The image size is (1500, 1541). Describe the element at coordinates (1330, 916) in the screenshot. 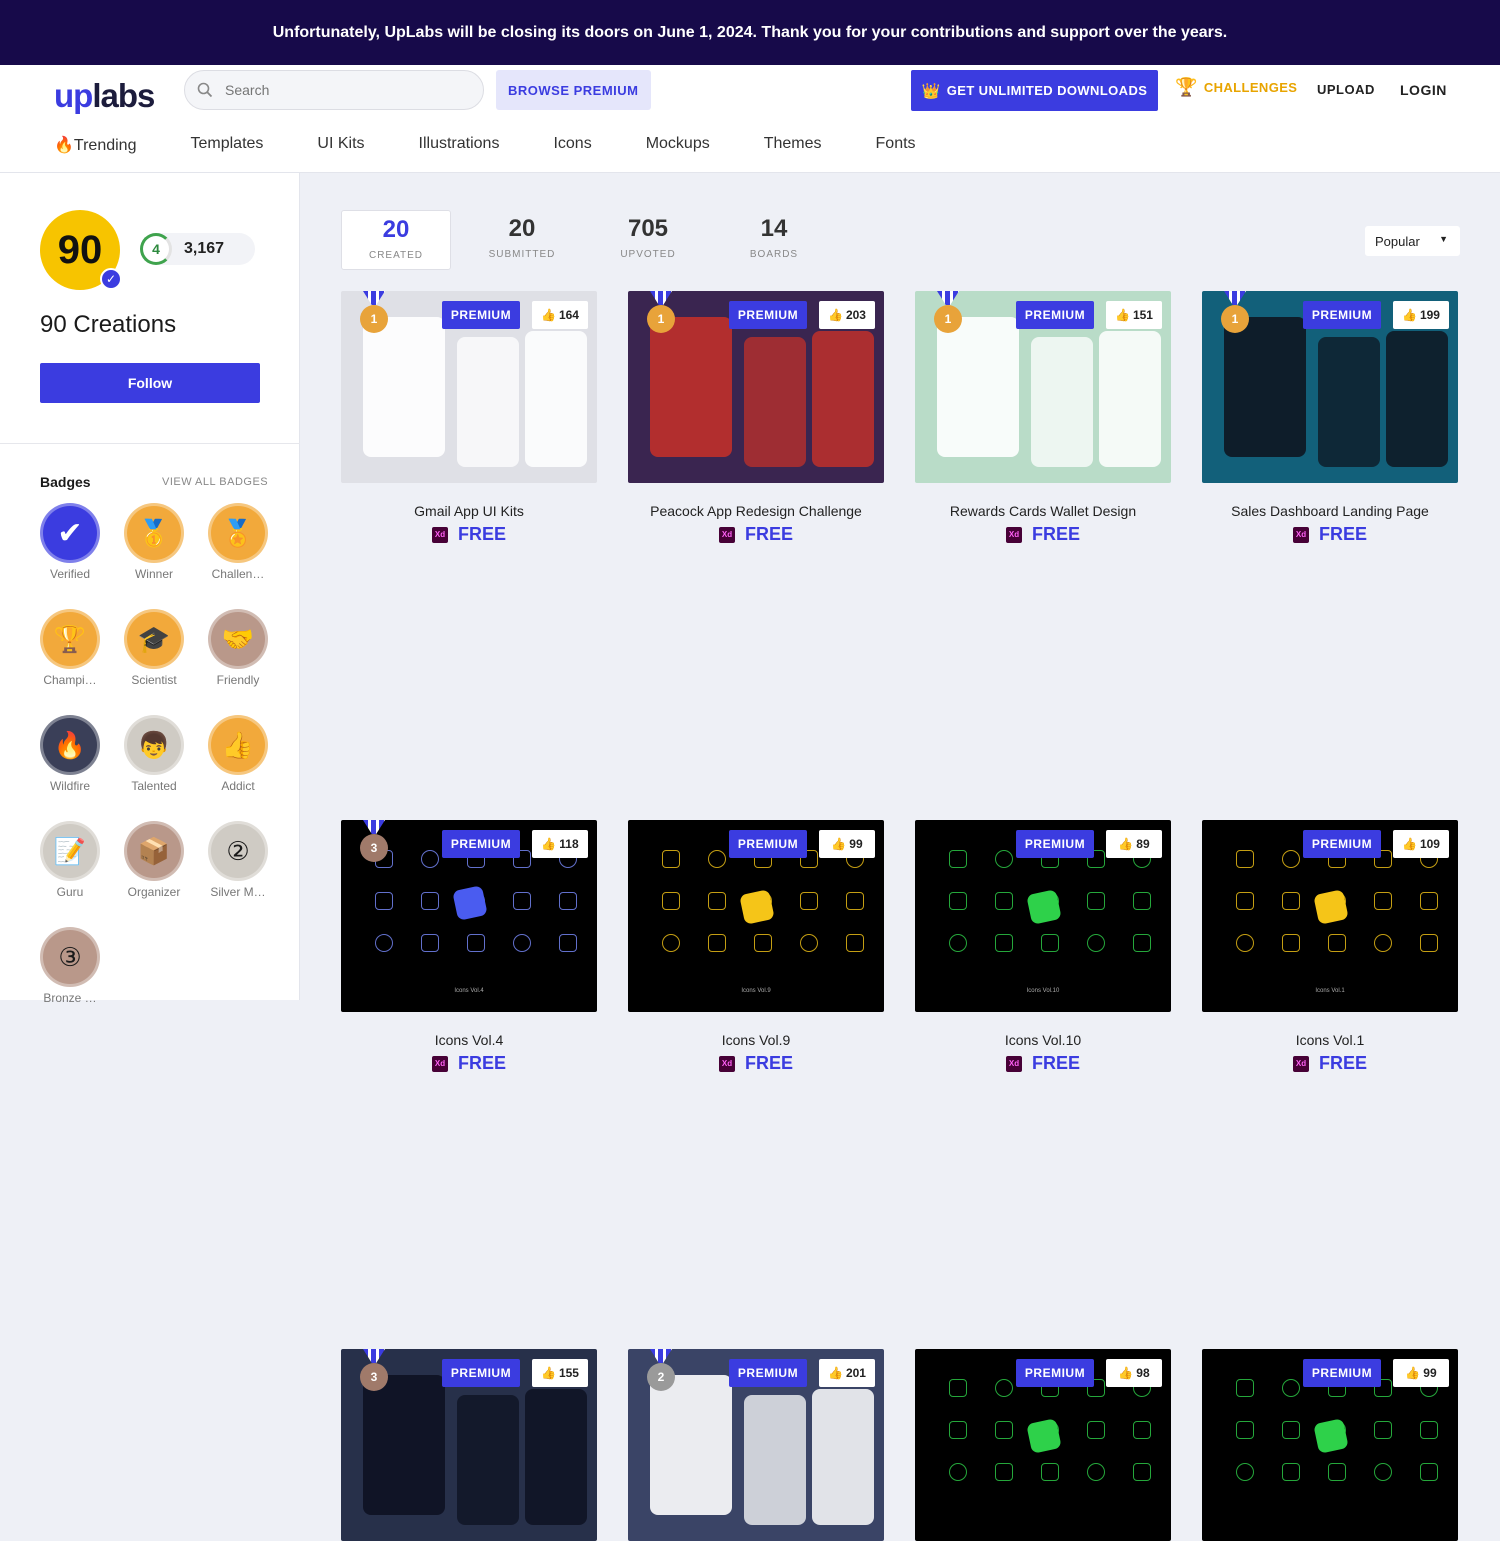

I see `card-thumbnail: Icons Vol.1 PREMIUM 👍 109` at that location.